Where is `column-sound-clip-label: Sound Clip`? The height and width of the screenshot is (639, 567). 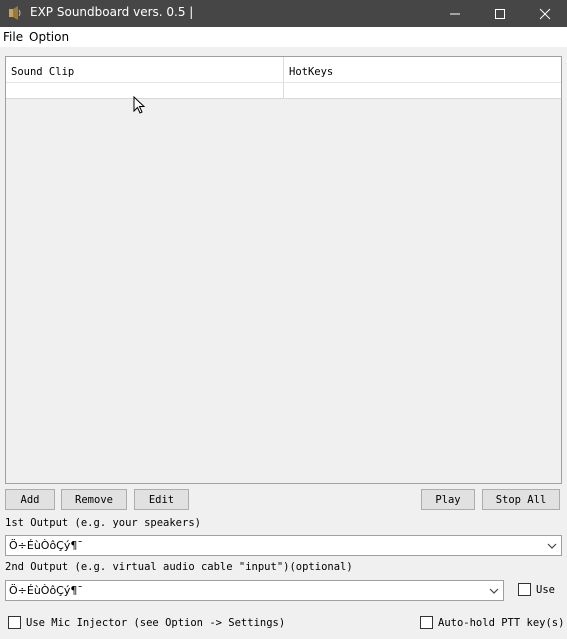
column-sound-clip-label: Sound Clip is located at coordinates (43, 72).